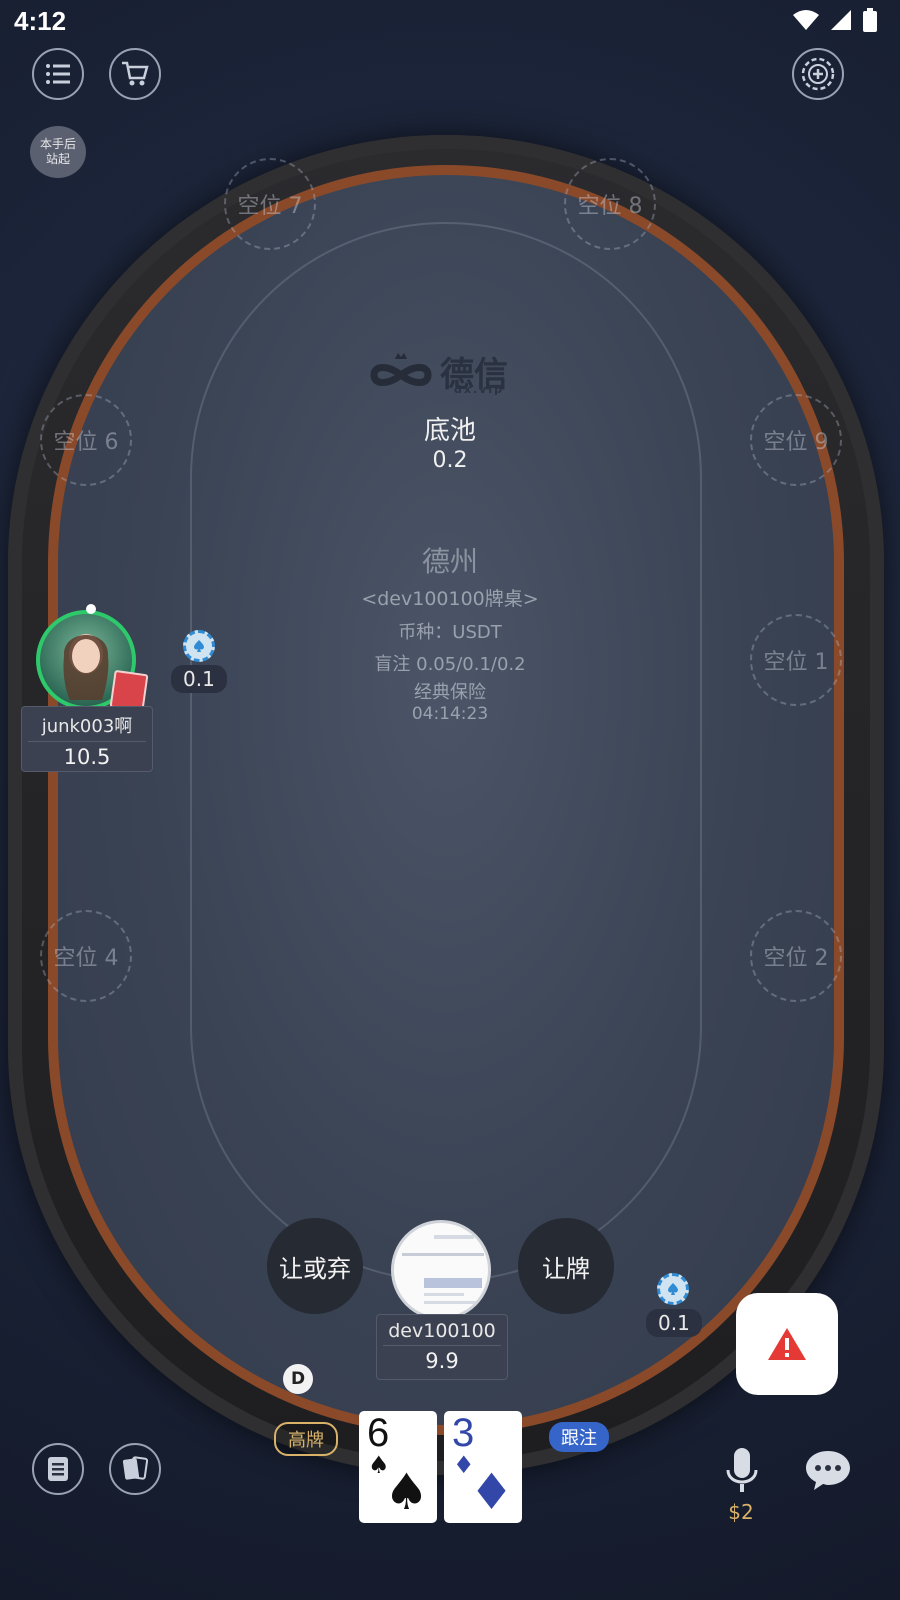 This screenshot has width=900, height=1600. Describe the element at coordinates (87, 757) in the screenshot. I see `opponent-stack: 10.5` at that location.